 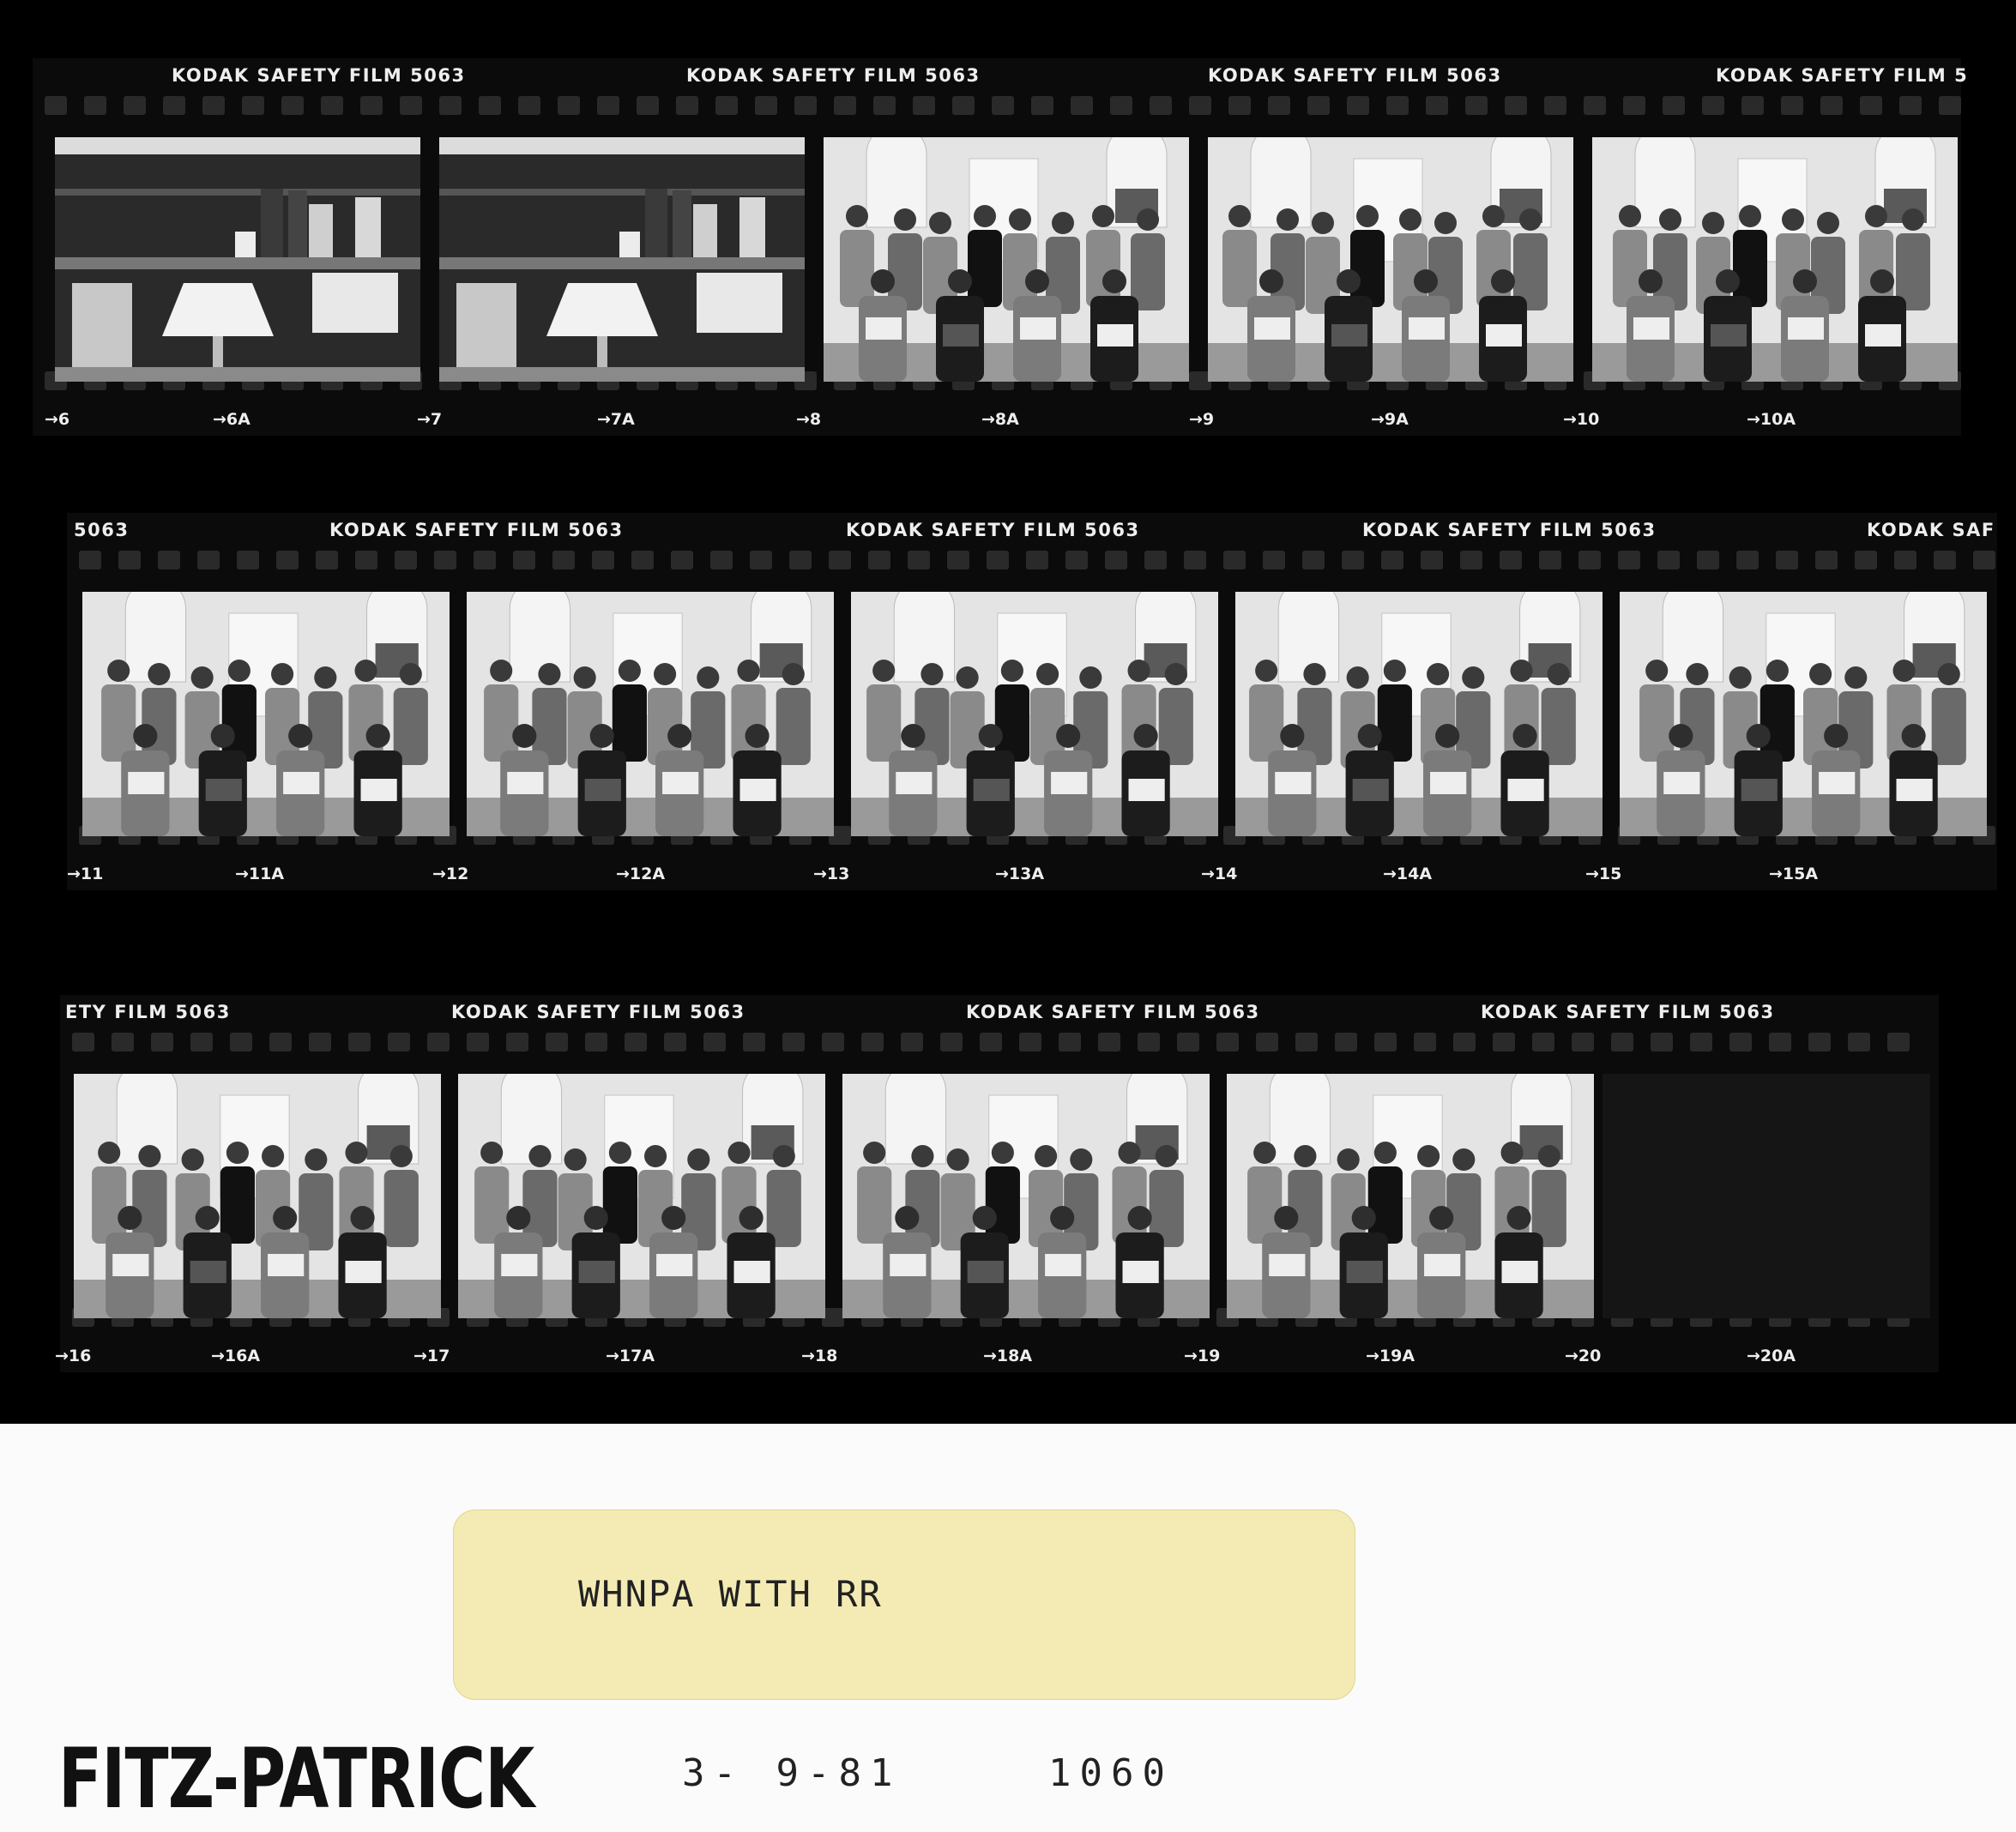 What do you see at coordinates (86, 874) in the screenshot?
I see `frame-number: →11` at bounding box center [86, 874].